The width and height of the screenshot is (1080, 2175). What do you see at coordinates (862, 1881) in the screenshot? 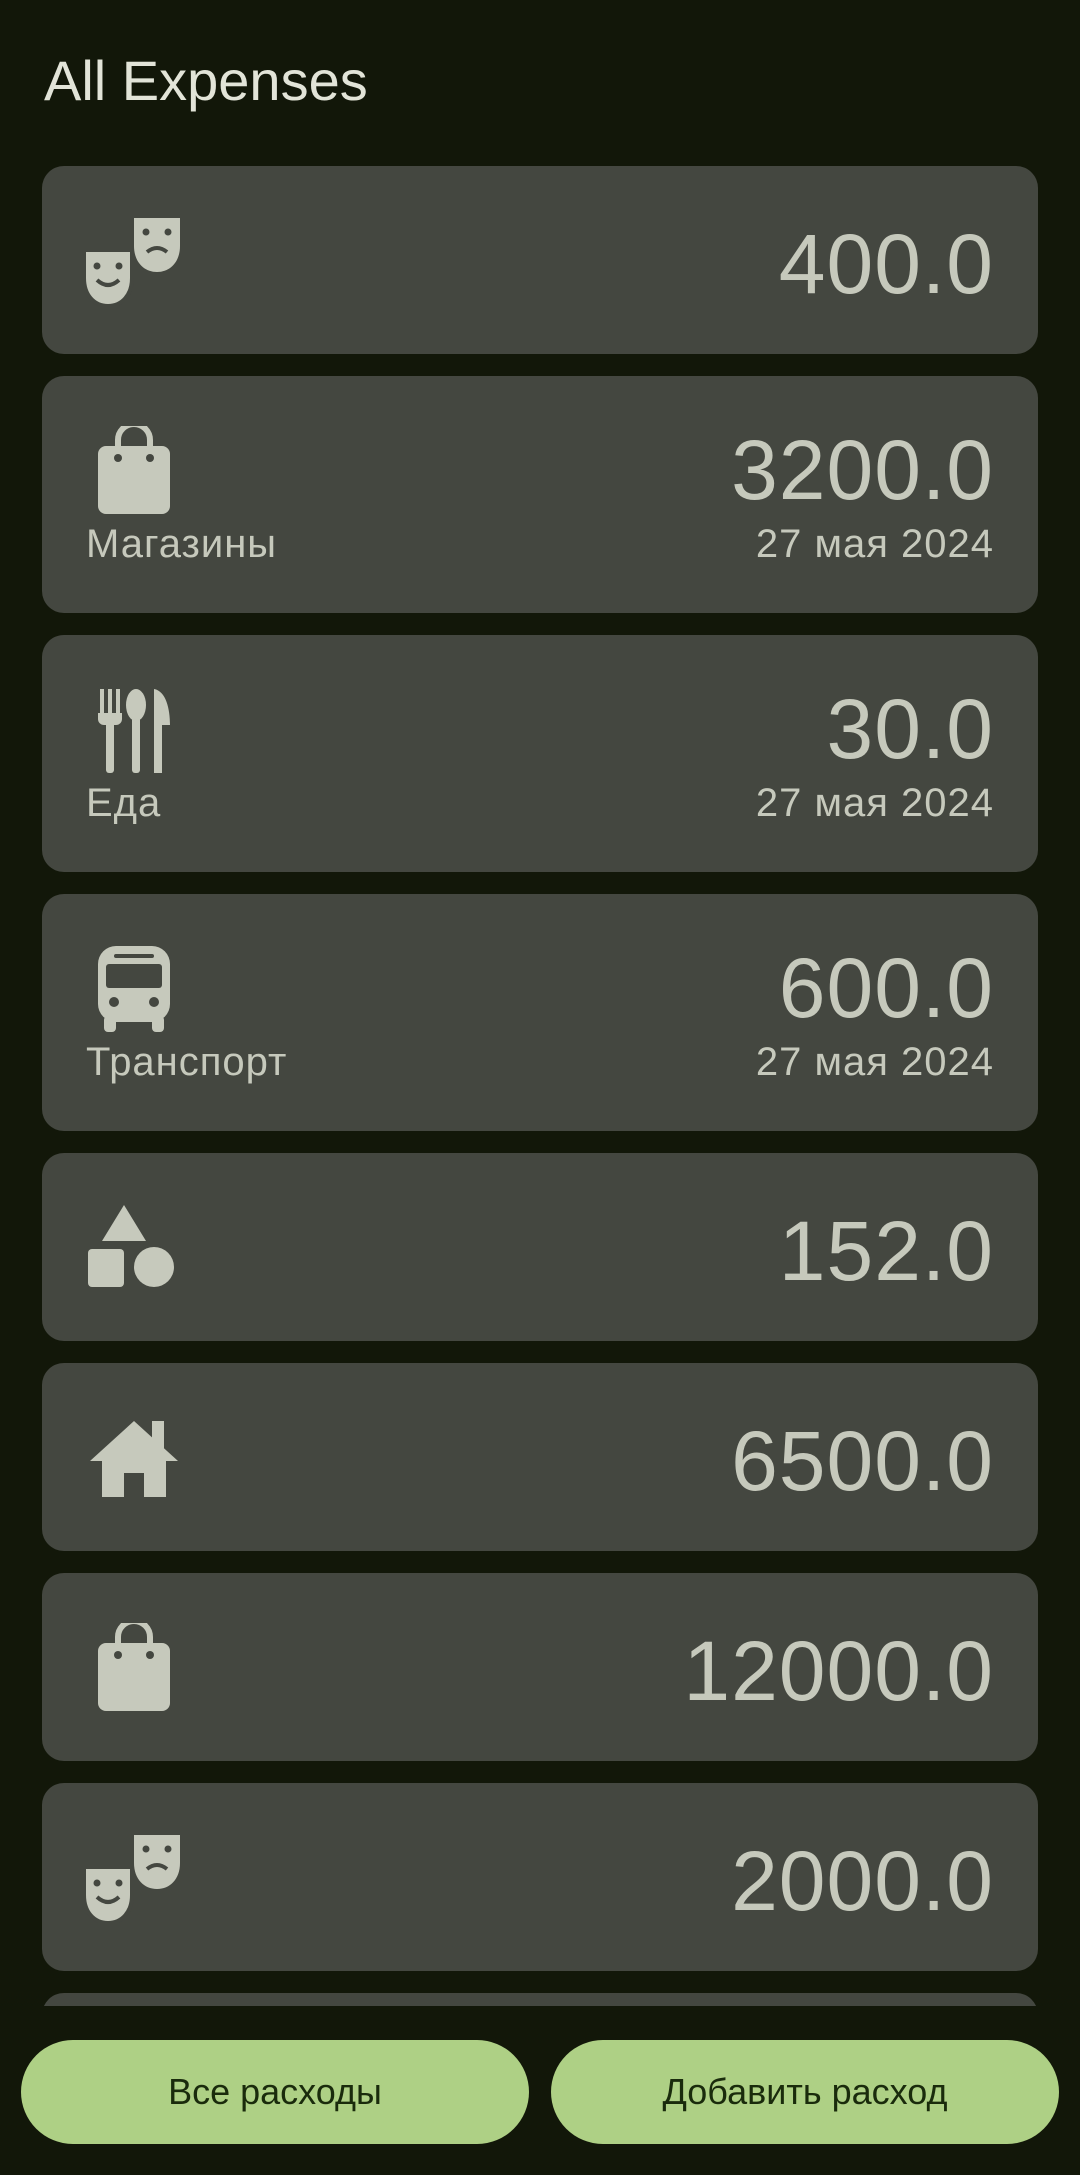
I see `expense-amount: 2000.0` at bounding box center [862, 1881].